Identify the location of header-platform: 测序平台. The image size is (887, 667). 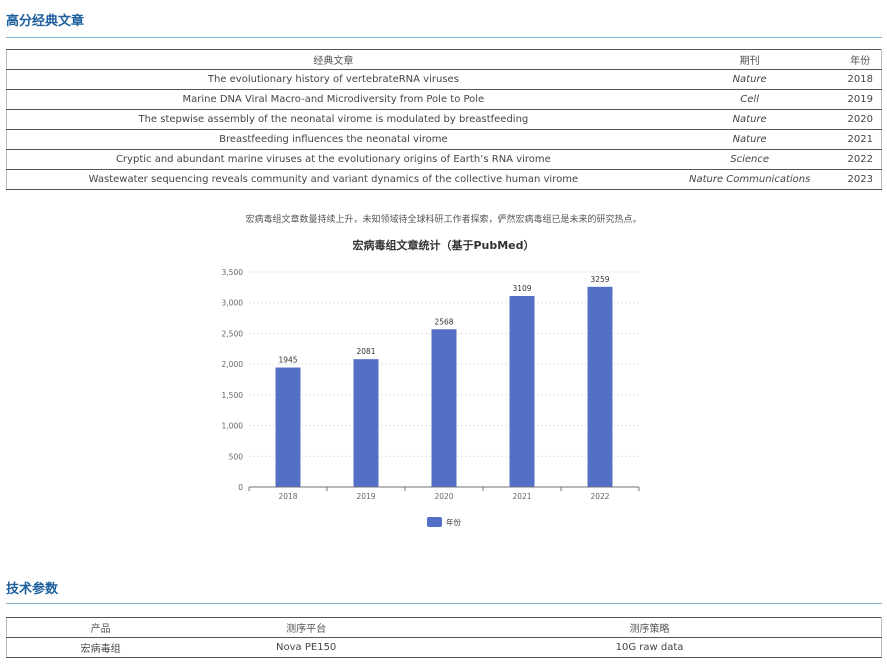
(306, 627).